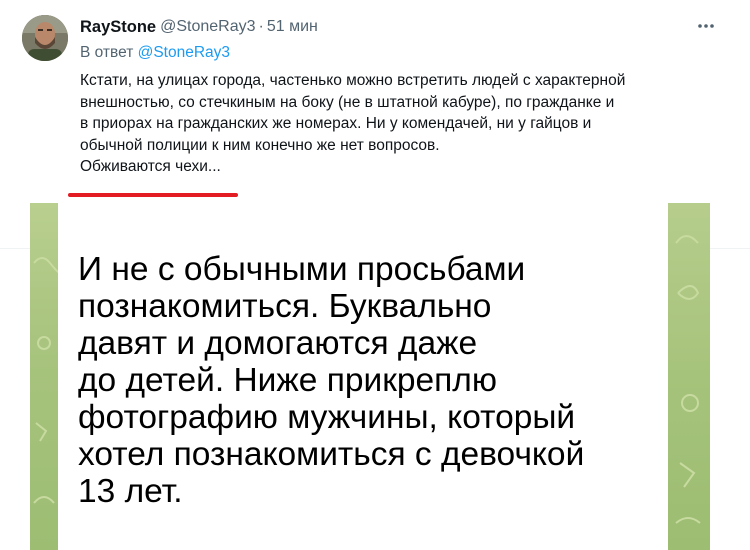 Image resolution: width=750 pixels, height=550 pixels. I want to click on more-options-button, so click(706, 26).